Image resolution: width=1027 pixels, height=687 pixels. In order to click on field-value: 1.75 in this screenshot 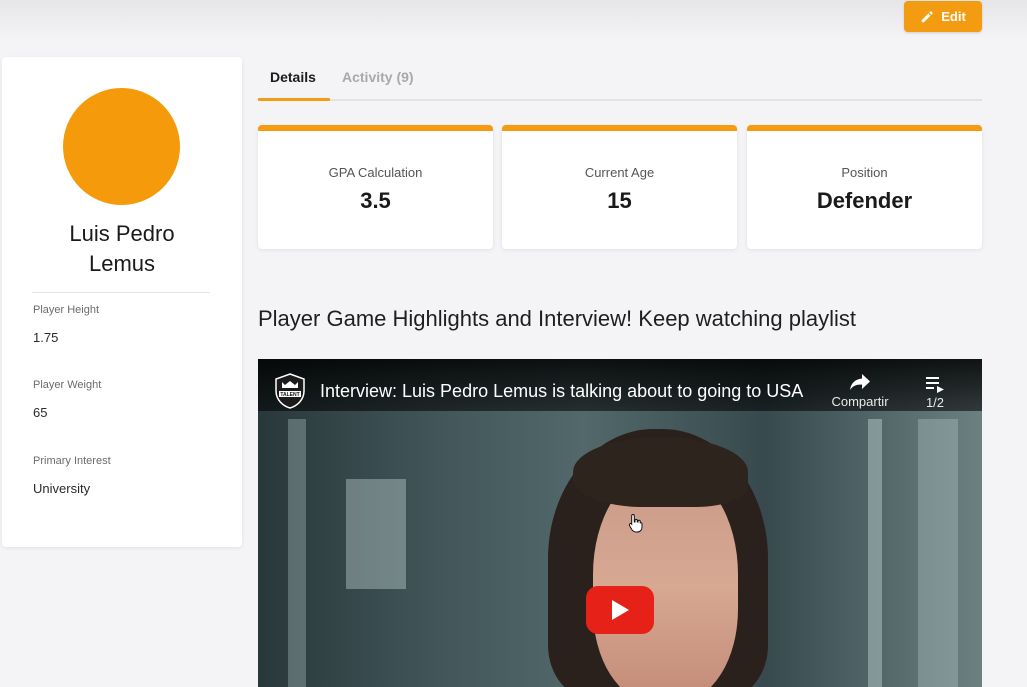, I will do `click(46, 337)`.